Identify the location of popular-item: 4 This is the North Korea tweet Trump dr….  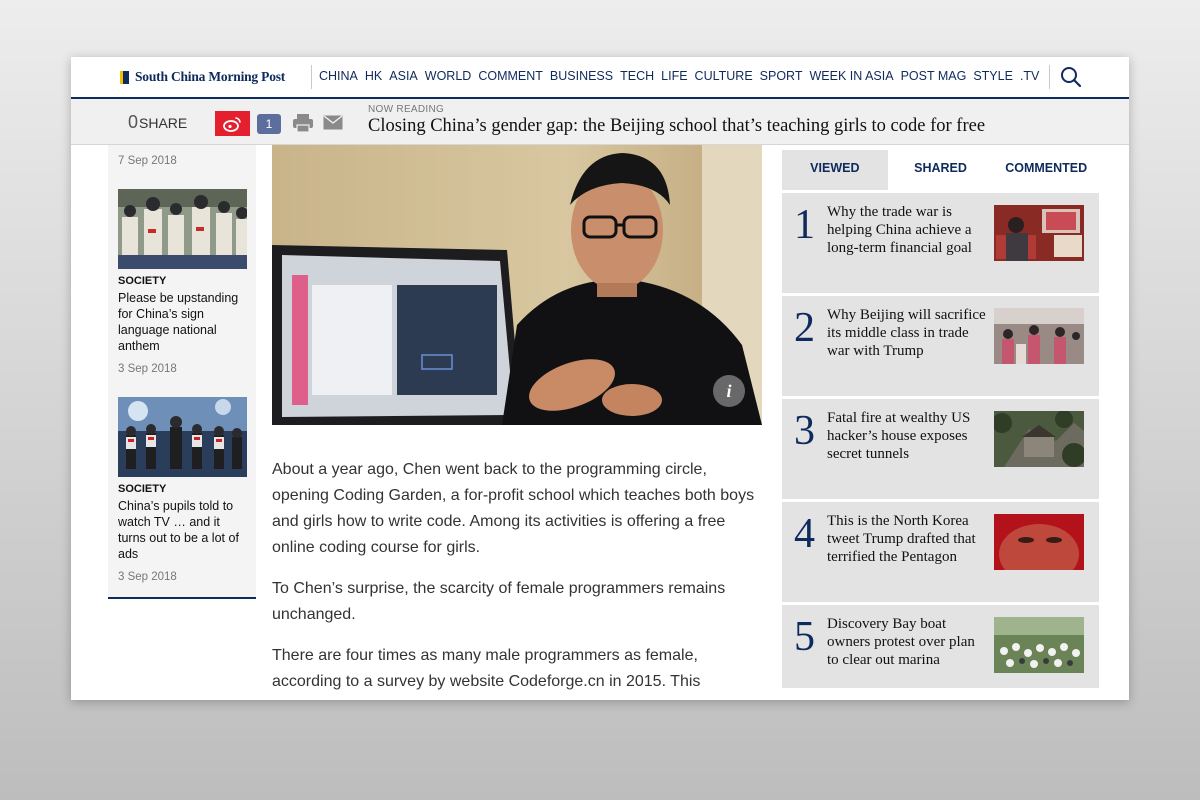
(940, 550).